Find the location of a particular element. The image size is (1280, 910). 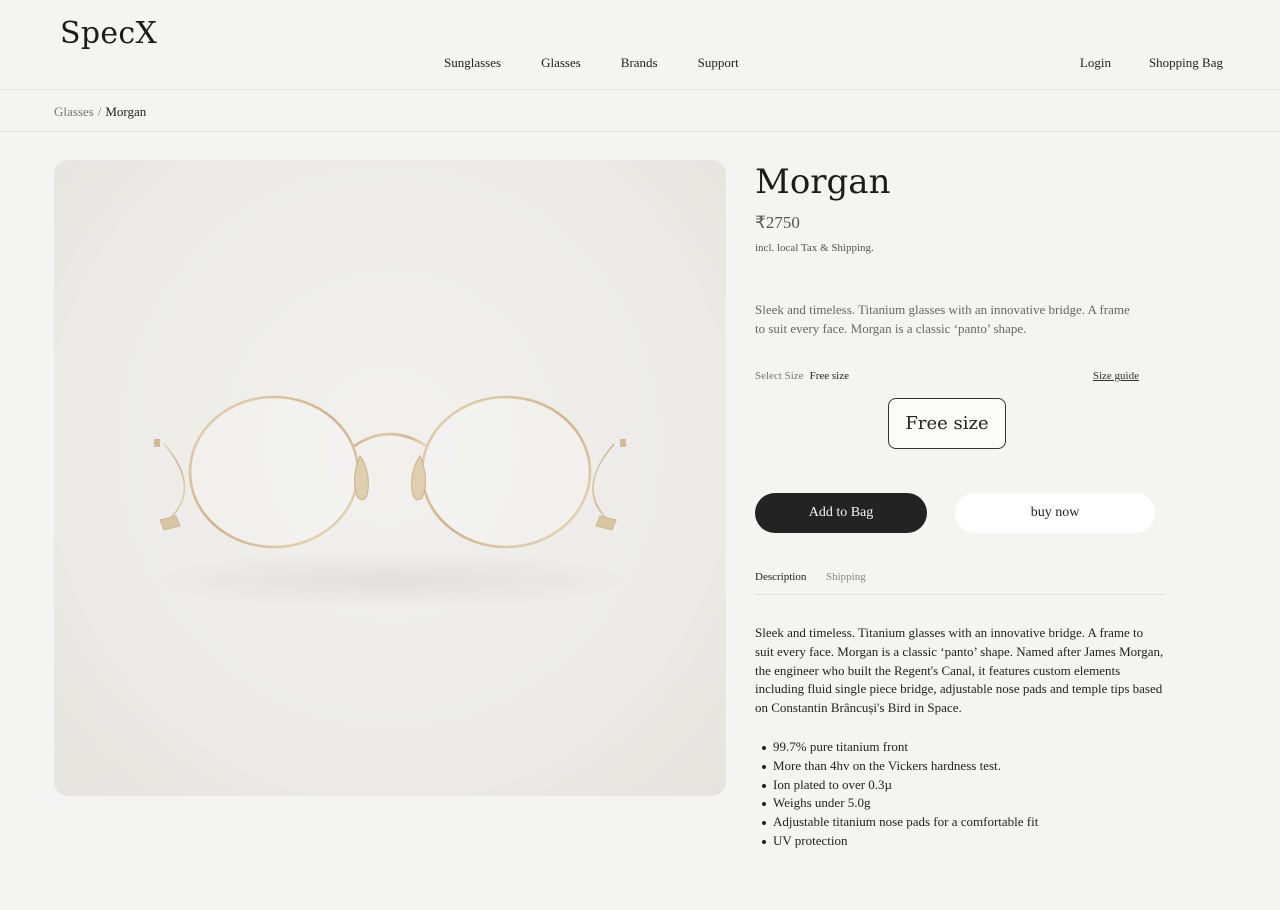

breadcrumb-bar: Glasses / Morgan is located at coordinates (640, 111).